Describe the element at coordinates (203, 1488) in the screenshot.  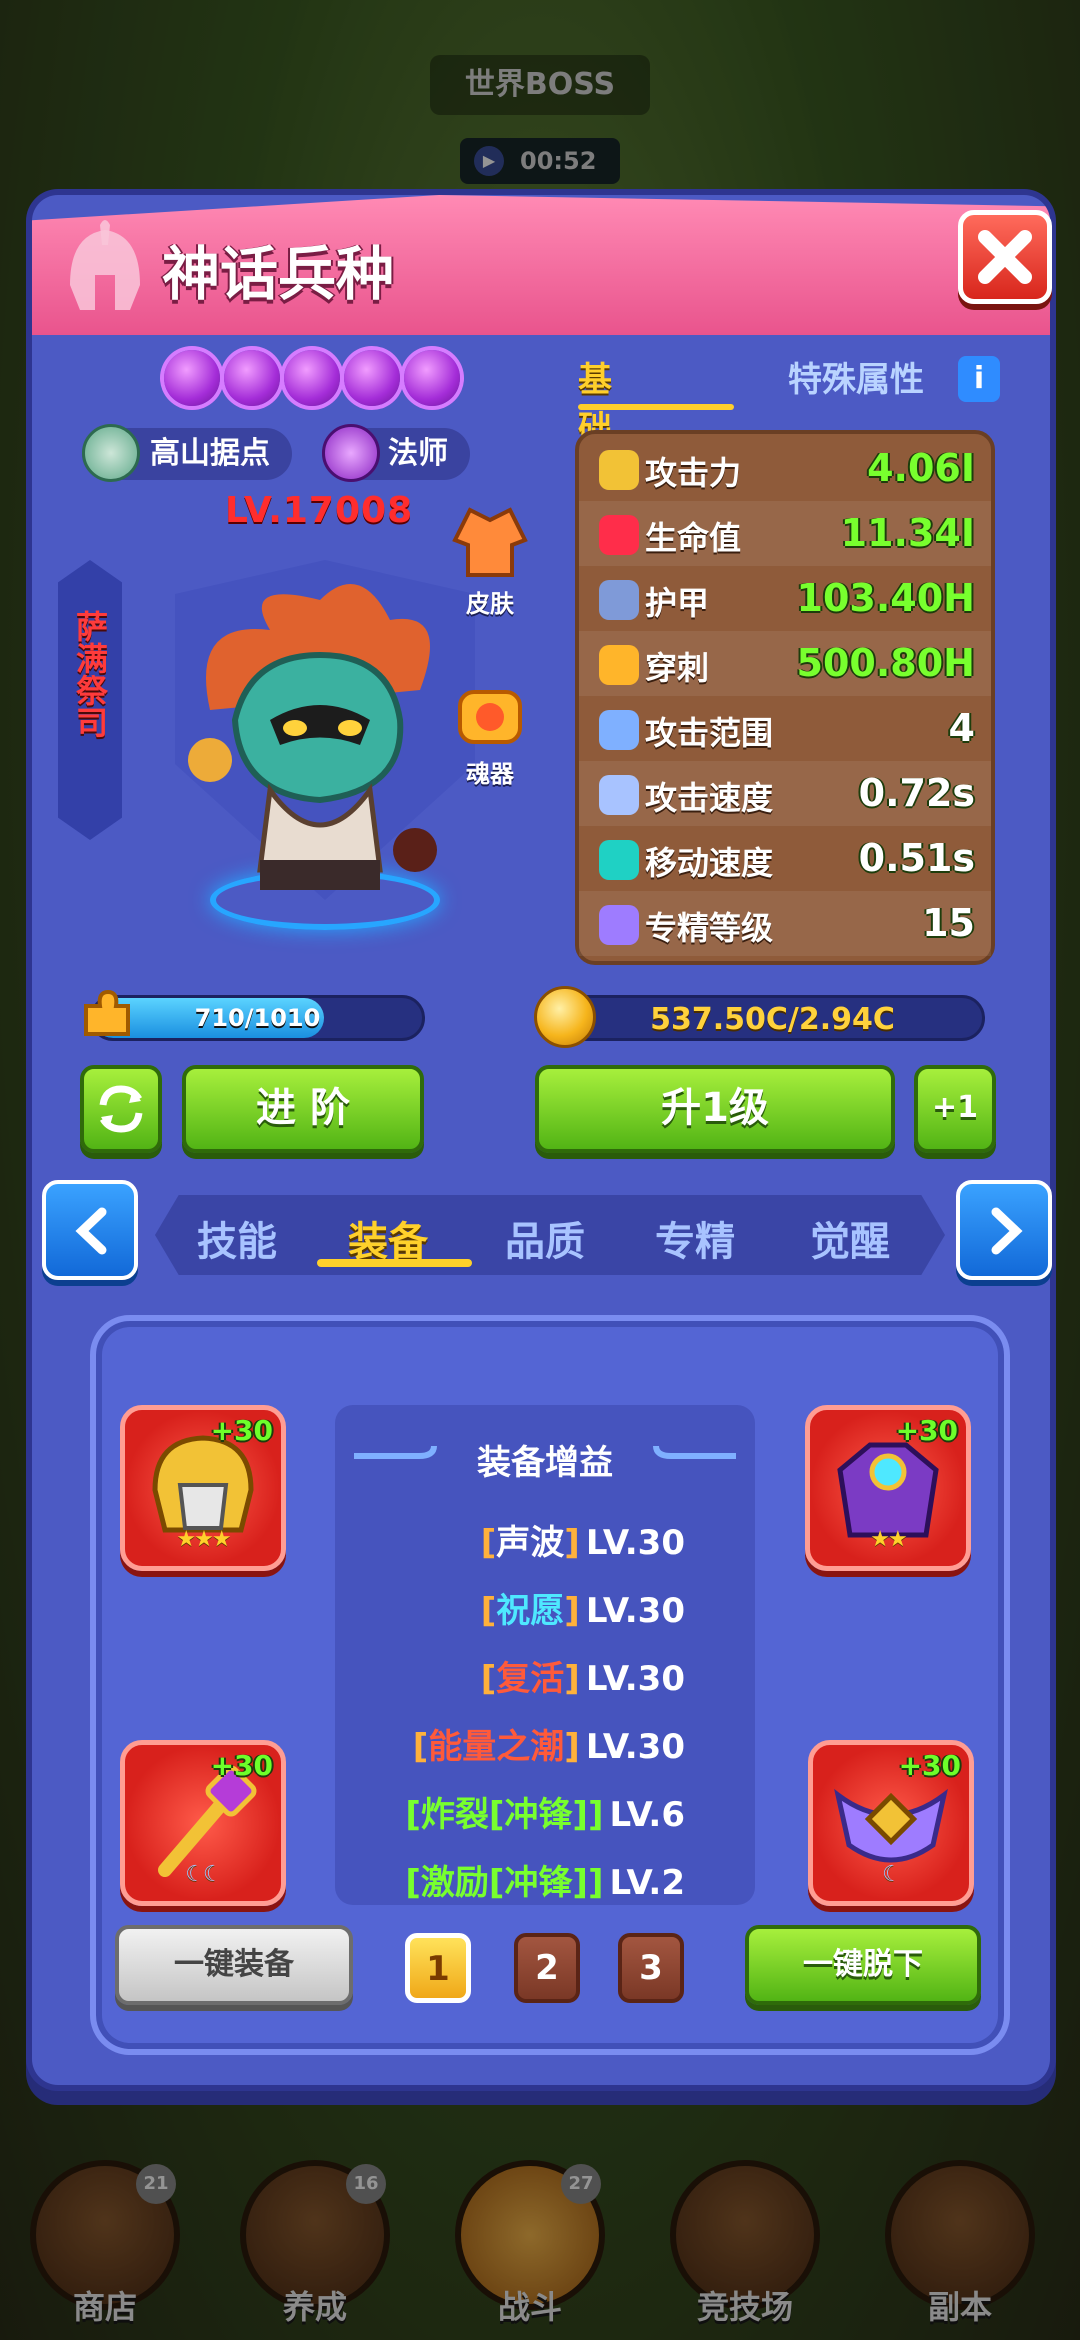
I see `equip-slot-helmet: +30 ★★★` at that location.